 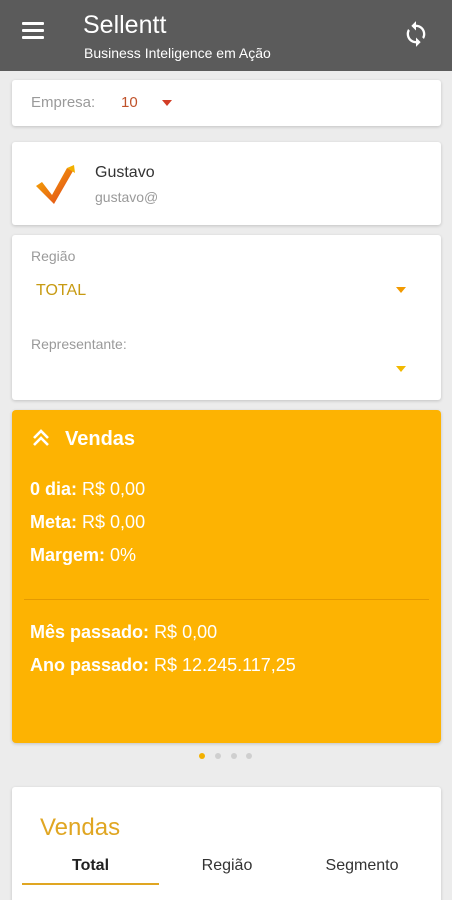 What do you see at coordinates (90, 866) in the screenshot?
I see `tab-total: Total` at bounding box center [90, 866].